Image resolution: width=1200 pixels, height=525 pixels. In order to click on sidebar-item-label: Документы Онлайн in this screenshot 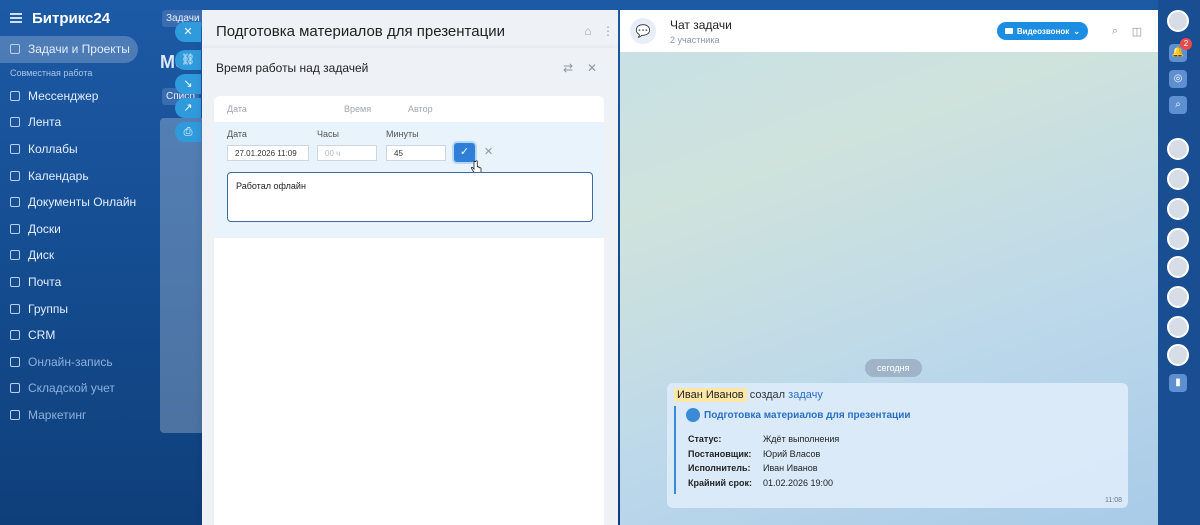, I will do `click(82, 202)`.